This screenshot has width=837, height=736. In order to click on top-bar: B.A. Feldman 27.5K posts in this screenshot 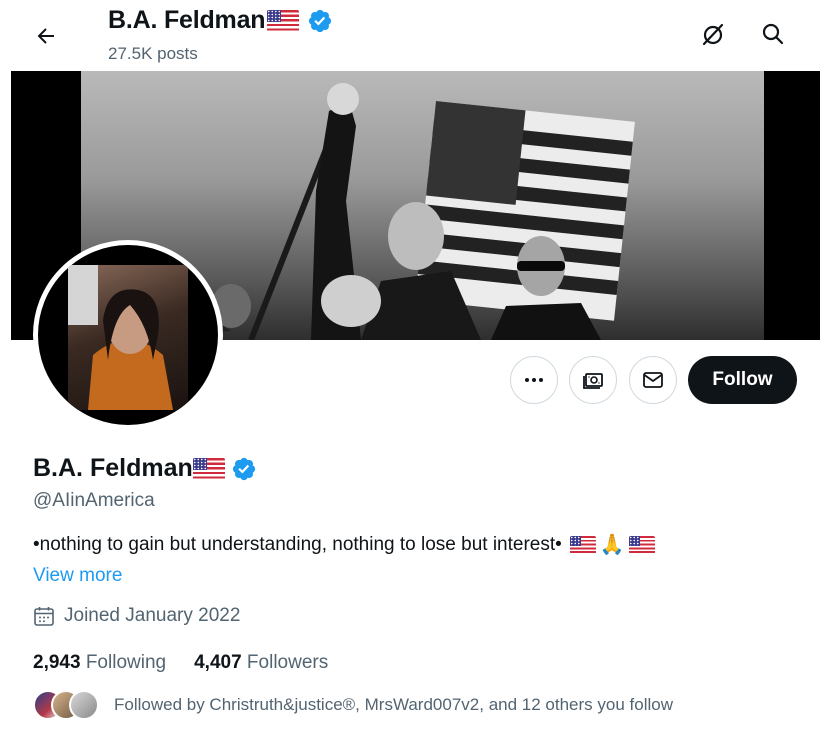, I will do `click(418, 35)`.